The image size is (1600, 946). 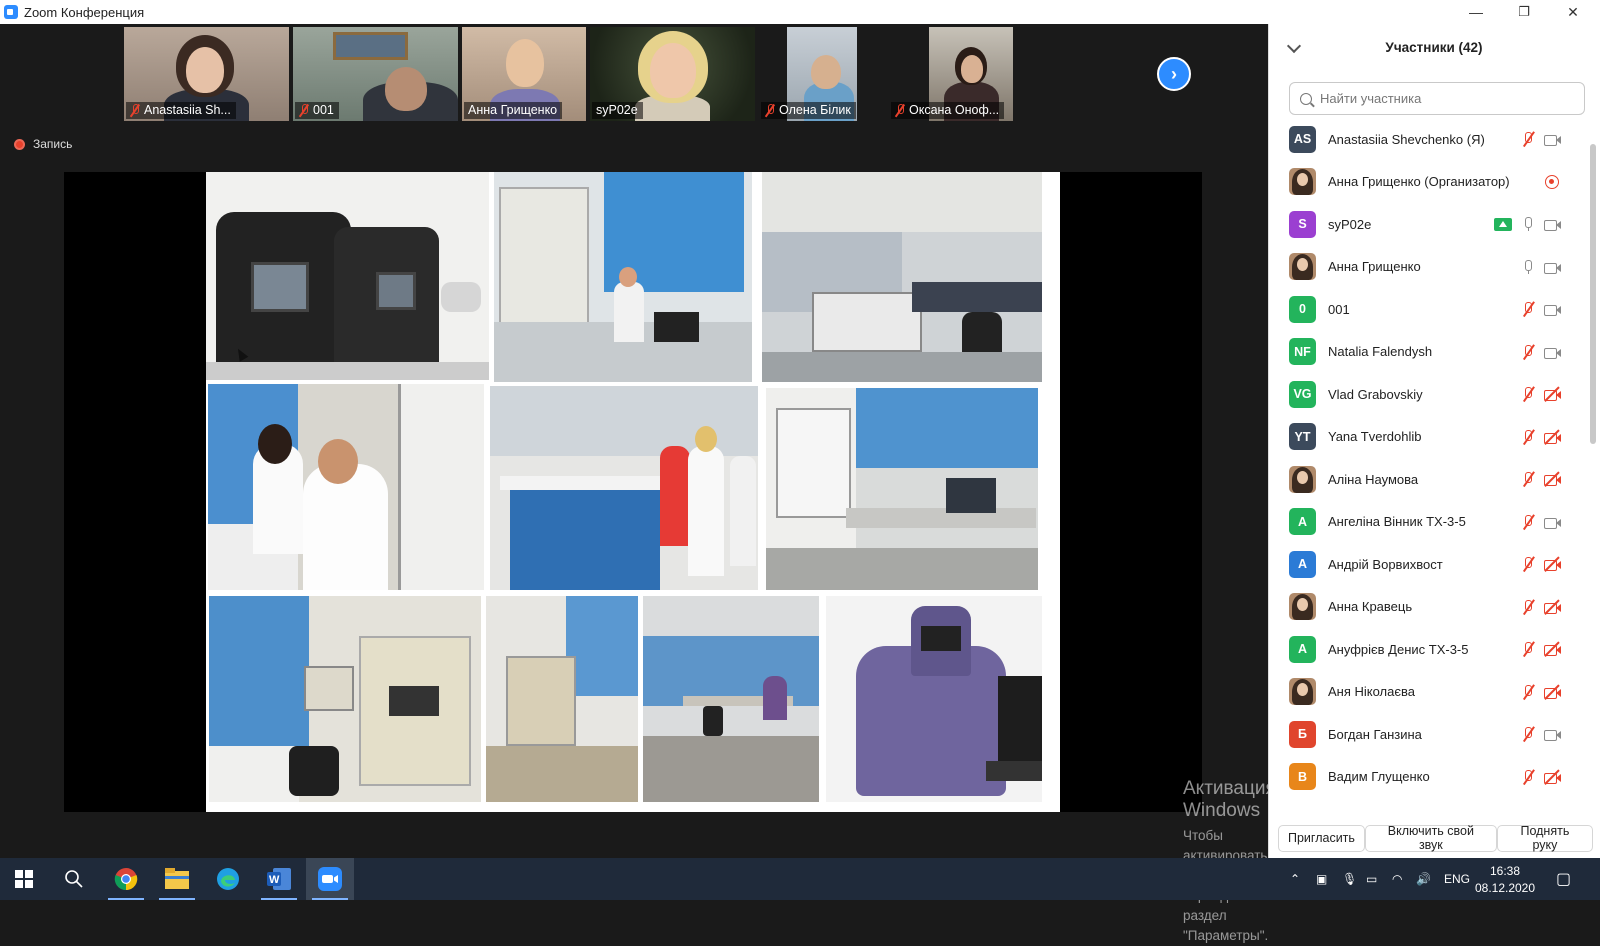 I want to click on participant-row: Аня Ніколаєва, so click(x=1428, y=692).